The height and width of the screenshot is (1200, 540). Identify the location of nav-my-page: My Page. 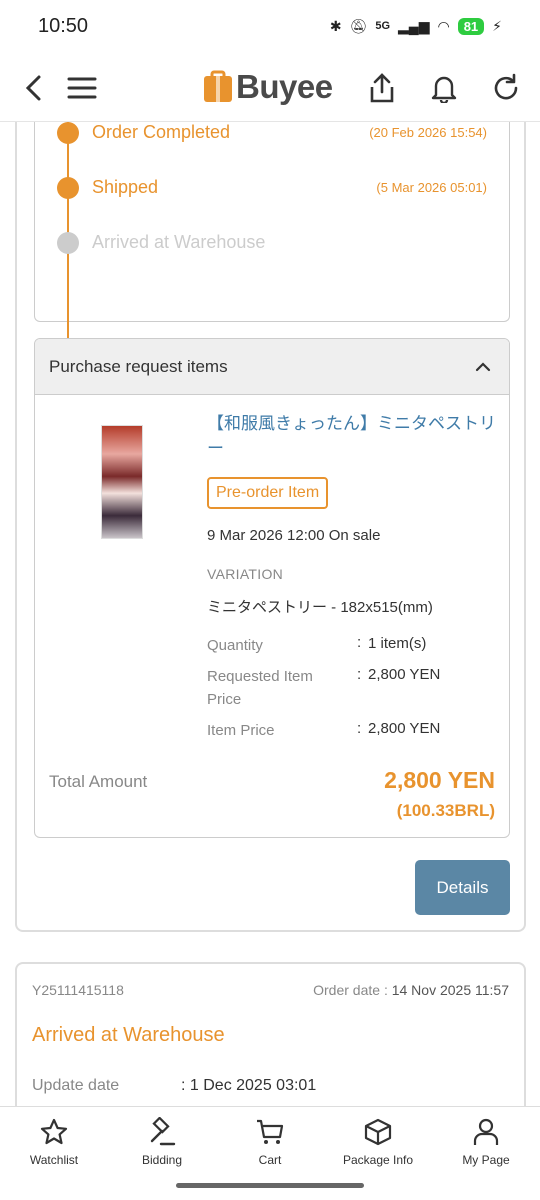
(486, 1142).